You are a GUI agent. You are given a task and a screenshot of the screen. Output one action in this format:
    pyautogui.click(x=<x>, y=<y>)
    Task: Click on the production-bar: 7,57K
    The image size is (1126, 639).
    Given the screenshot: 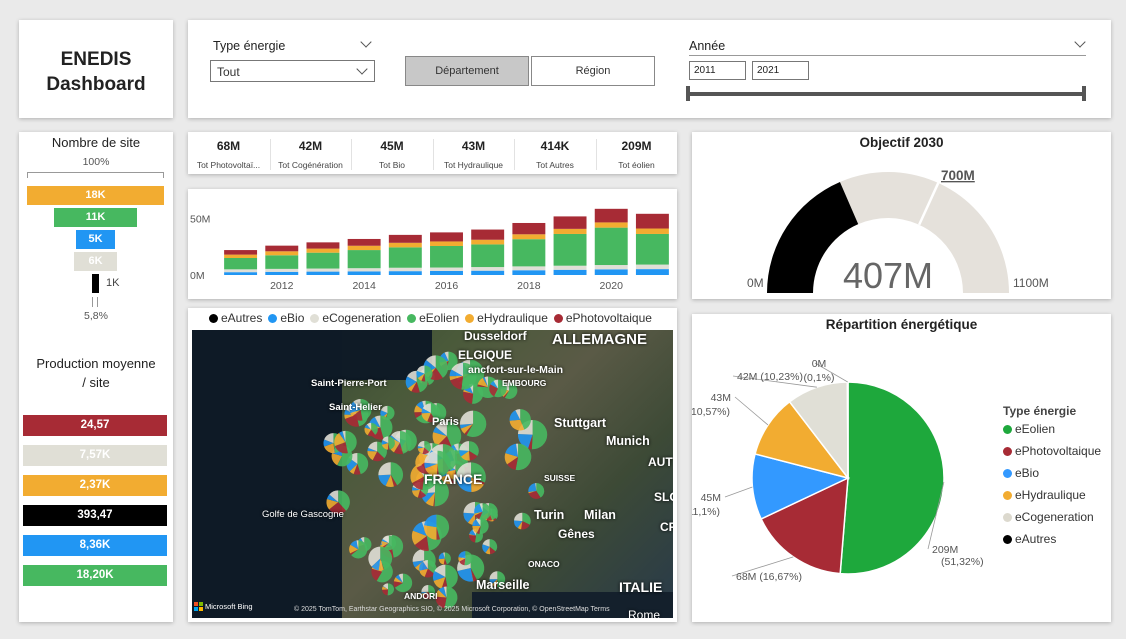 What is the action you would take?
    pyautogui.click(x=95, y=455)
    